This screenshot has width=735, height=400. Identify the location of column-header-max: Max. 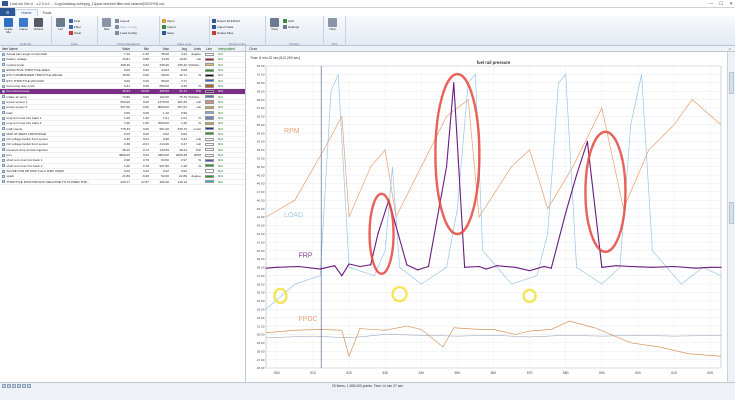
(160, 49).